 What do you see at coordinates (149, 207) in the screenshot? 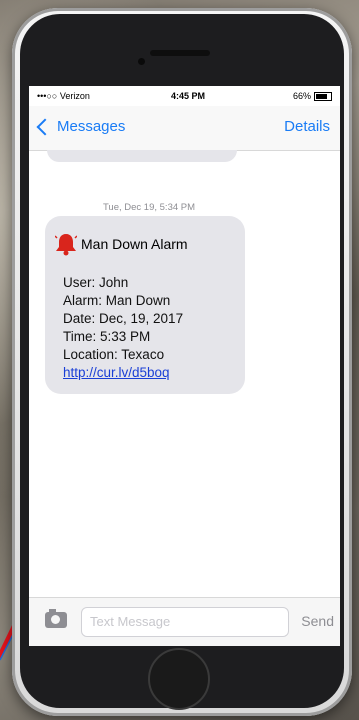
I see `message-timestamp: Tue, Dec 19, 5:34 PM` at bounding box center [149, 207].